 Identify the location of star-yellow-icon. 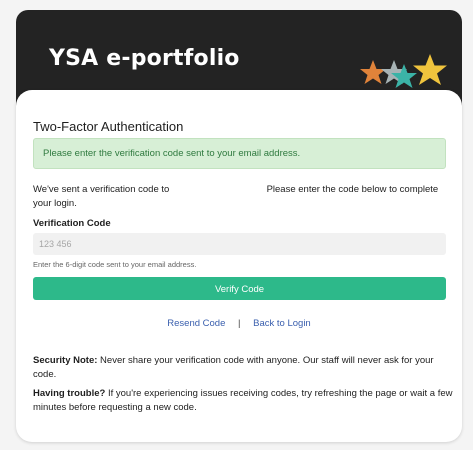
(430, 69).